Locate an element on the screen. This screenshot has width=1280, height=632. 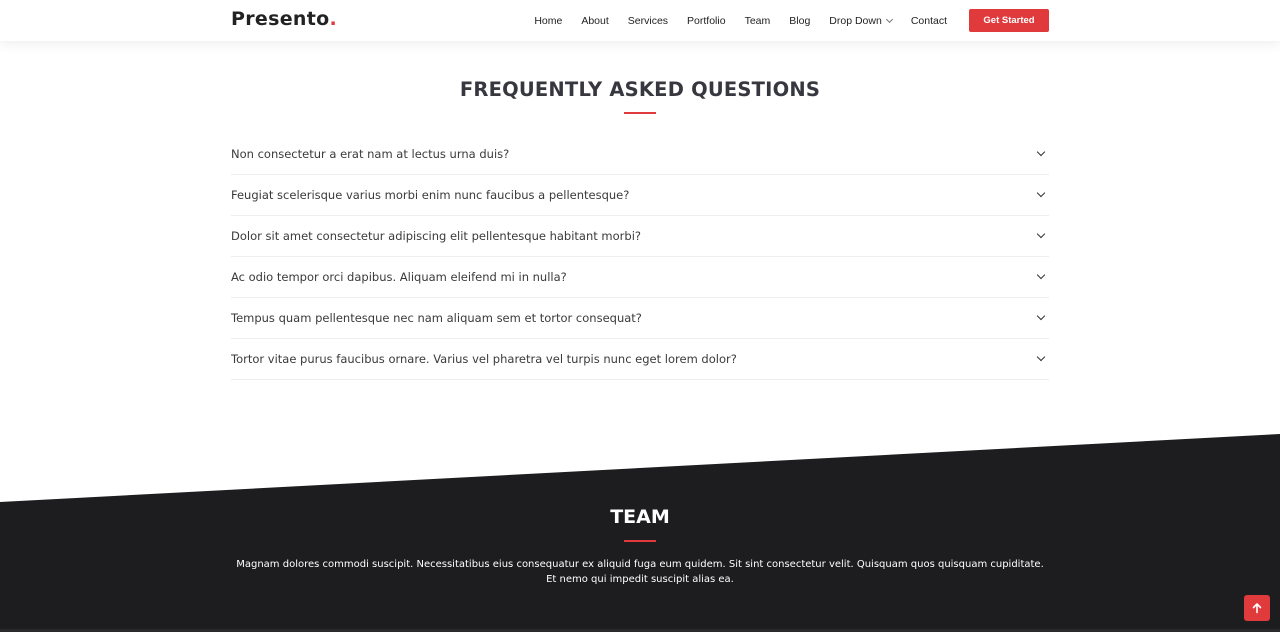
back-to-top-button is located at coordinates (1257, 608).